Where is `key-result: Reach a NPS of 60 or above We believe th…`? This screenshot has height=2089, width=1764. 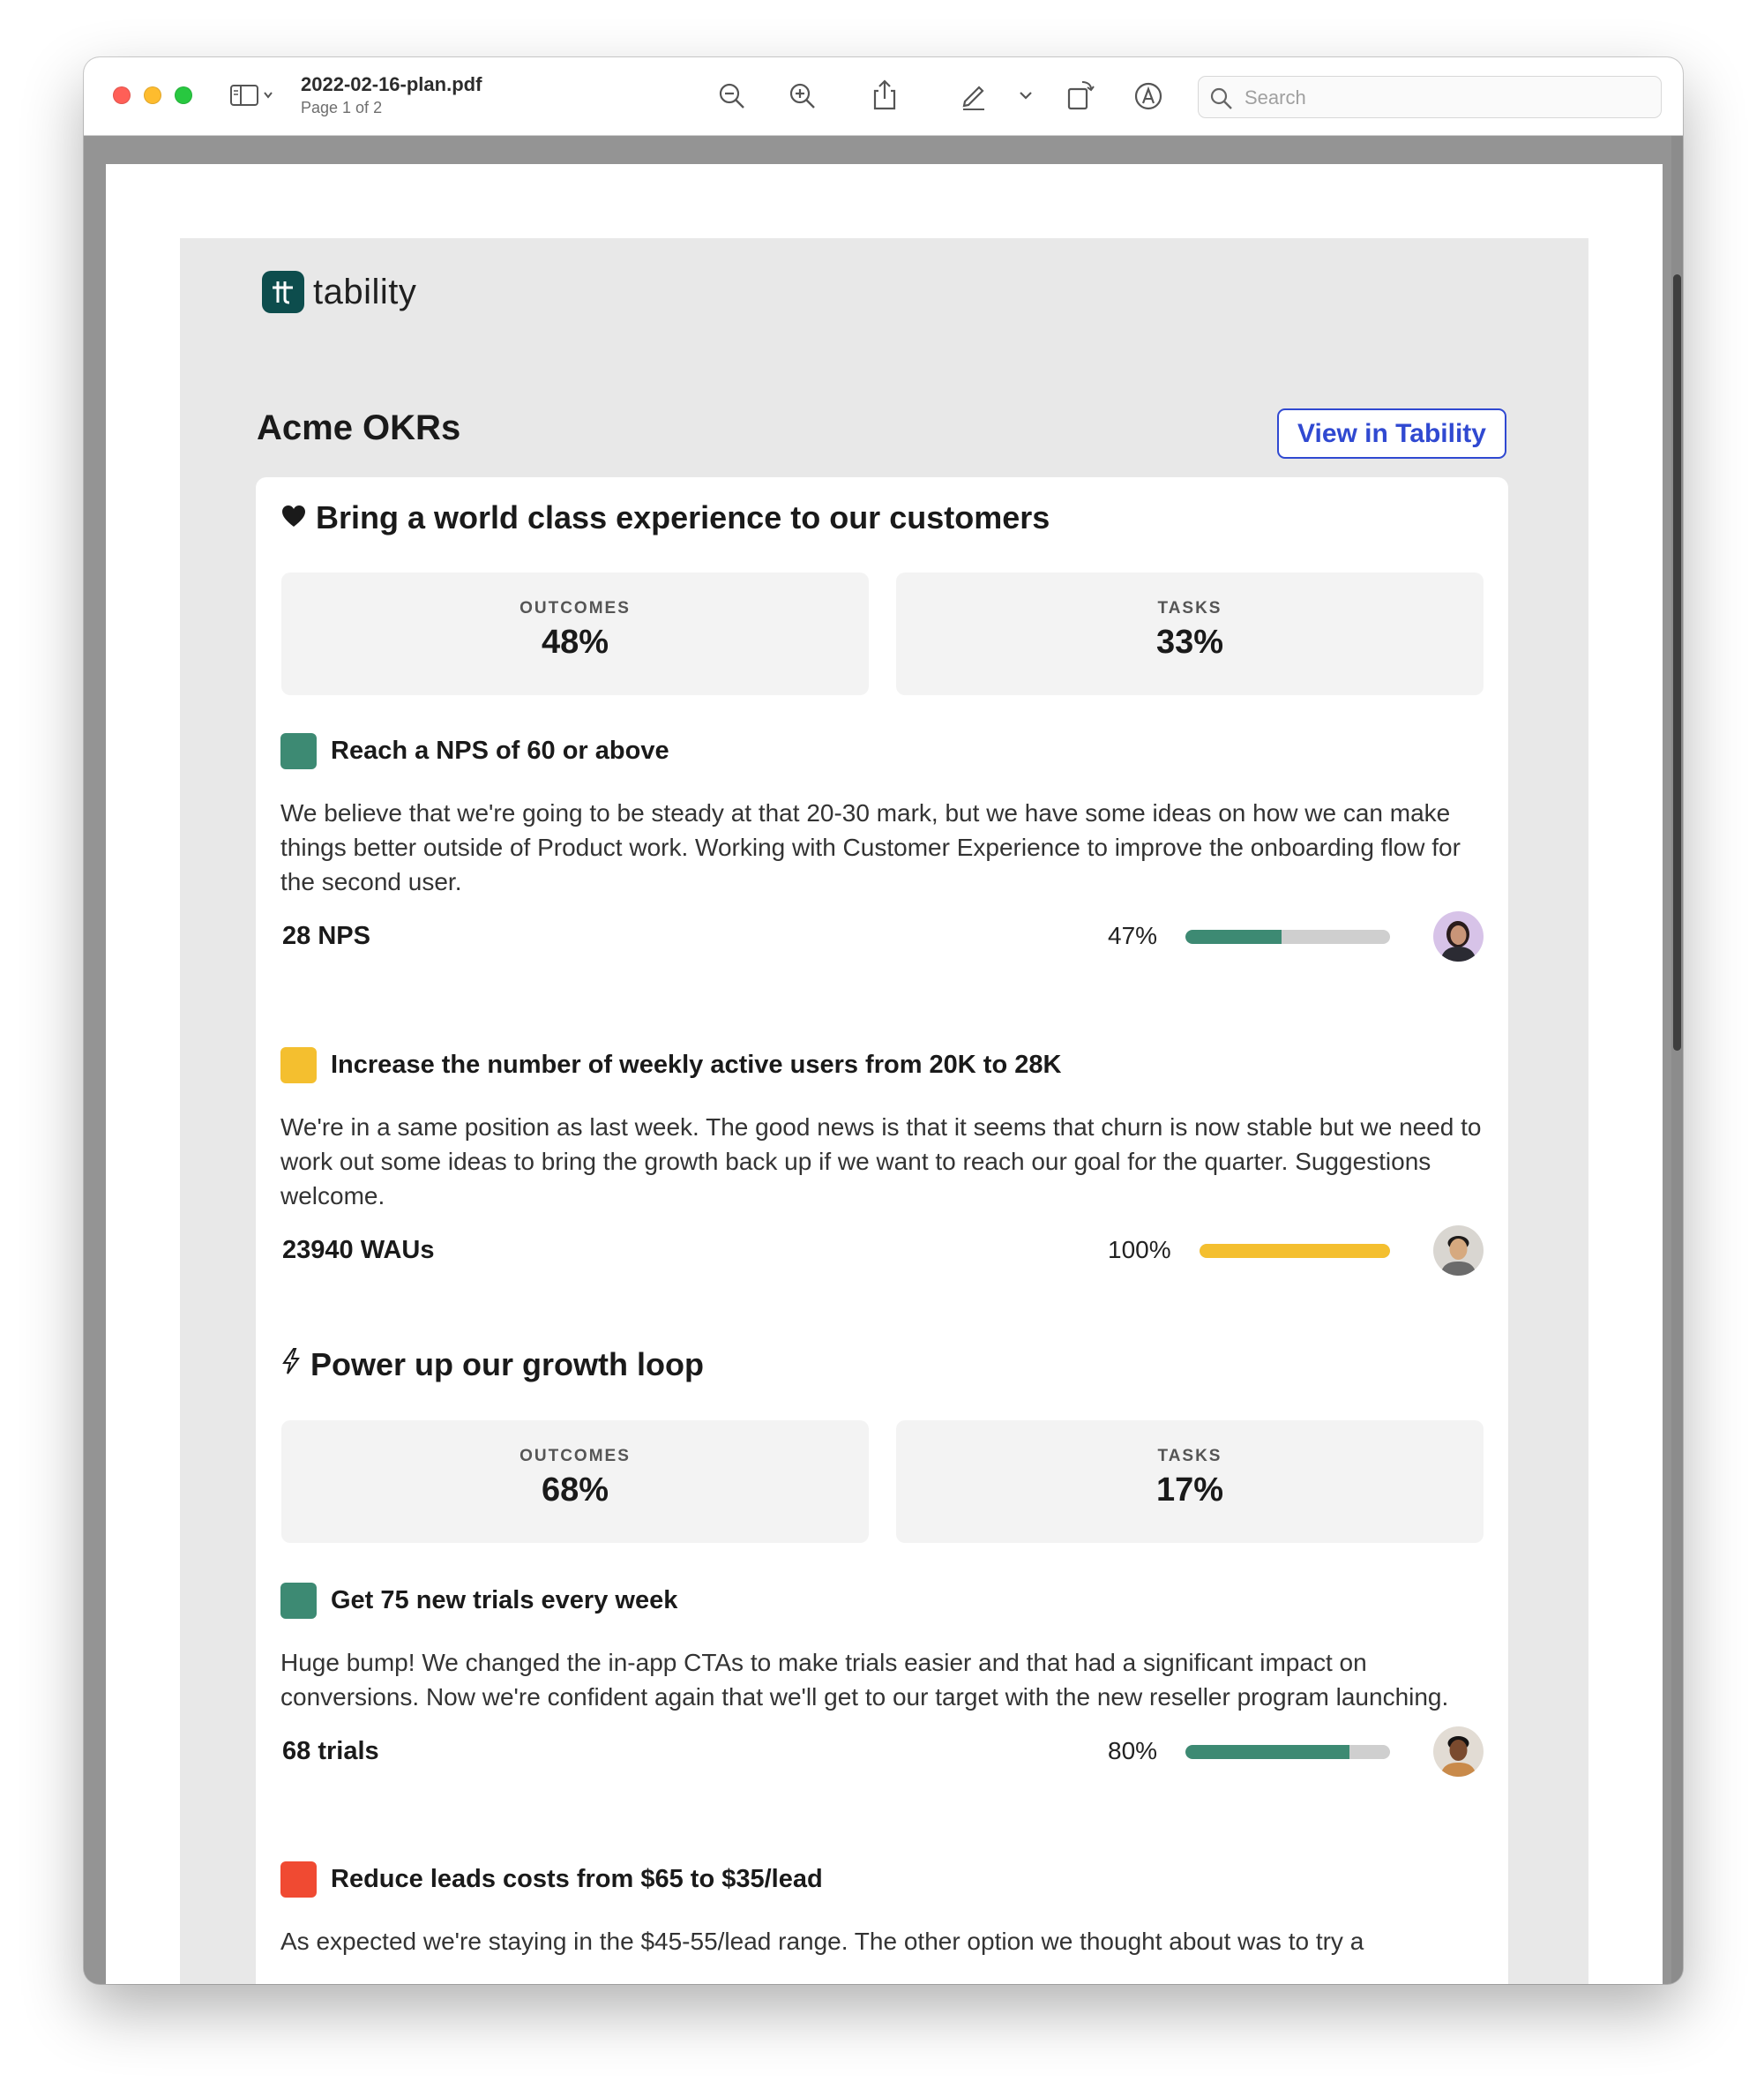 key-result: Reach a NPS of 60 or above We believe th… is located at coordinates (882, 847).